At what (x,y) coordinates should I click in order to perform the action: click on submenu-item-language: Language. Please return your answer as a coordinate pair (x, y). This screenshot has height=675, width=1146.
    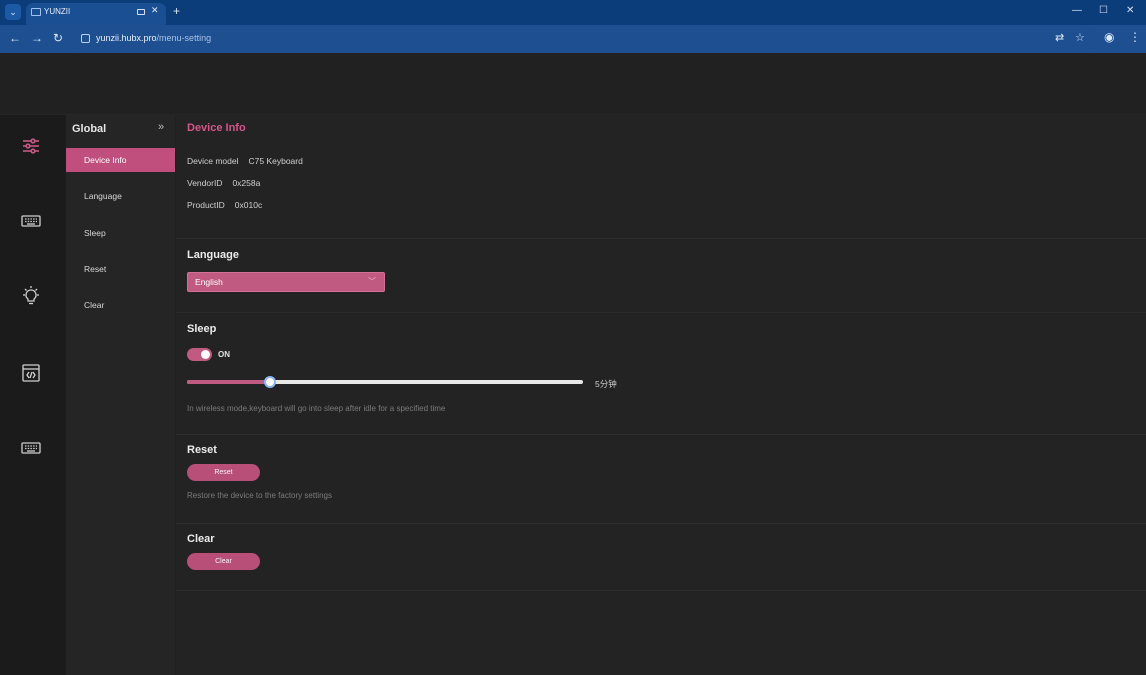
    Looking at the image, I should click on (120, 196).